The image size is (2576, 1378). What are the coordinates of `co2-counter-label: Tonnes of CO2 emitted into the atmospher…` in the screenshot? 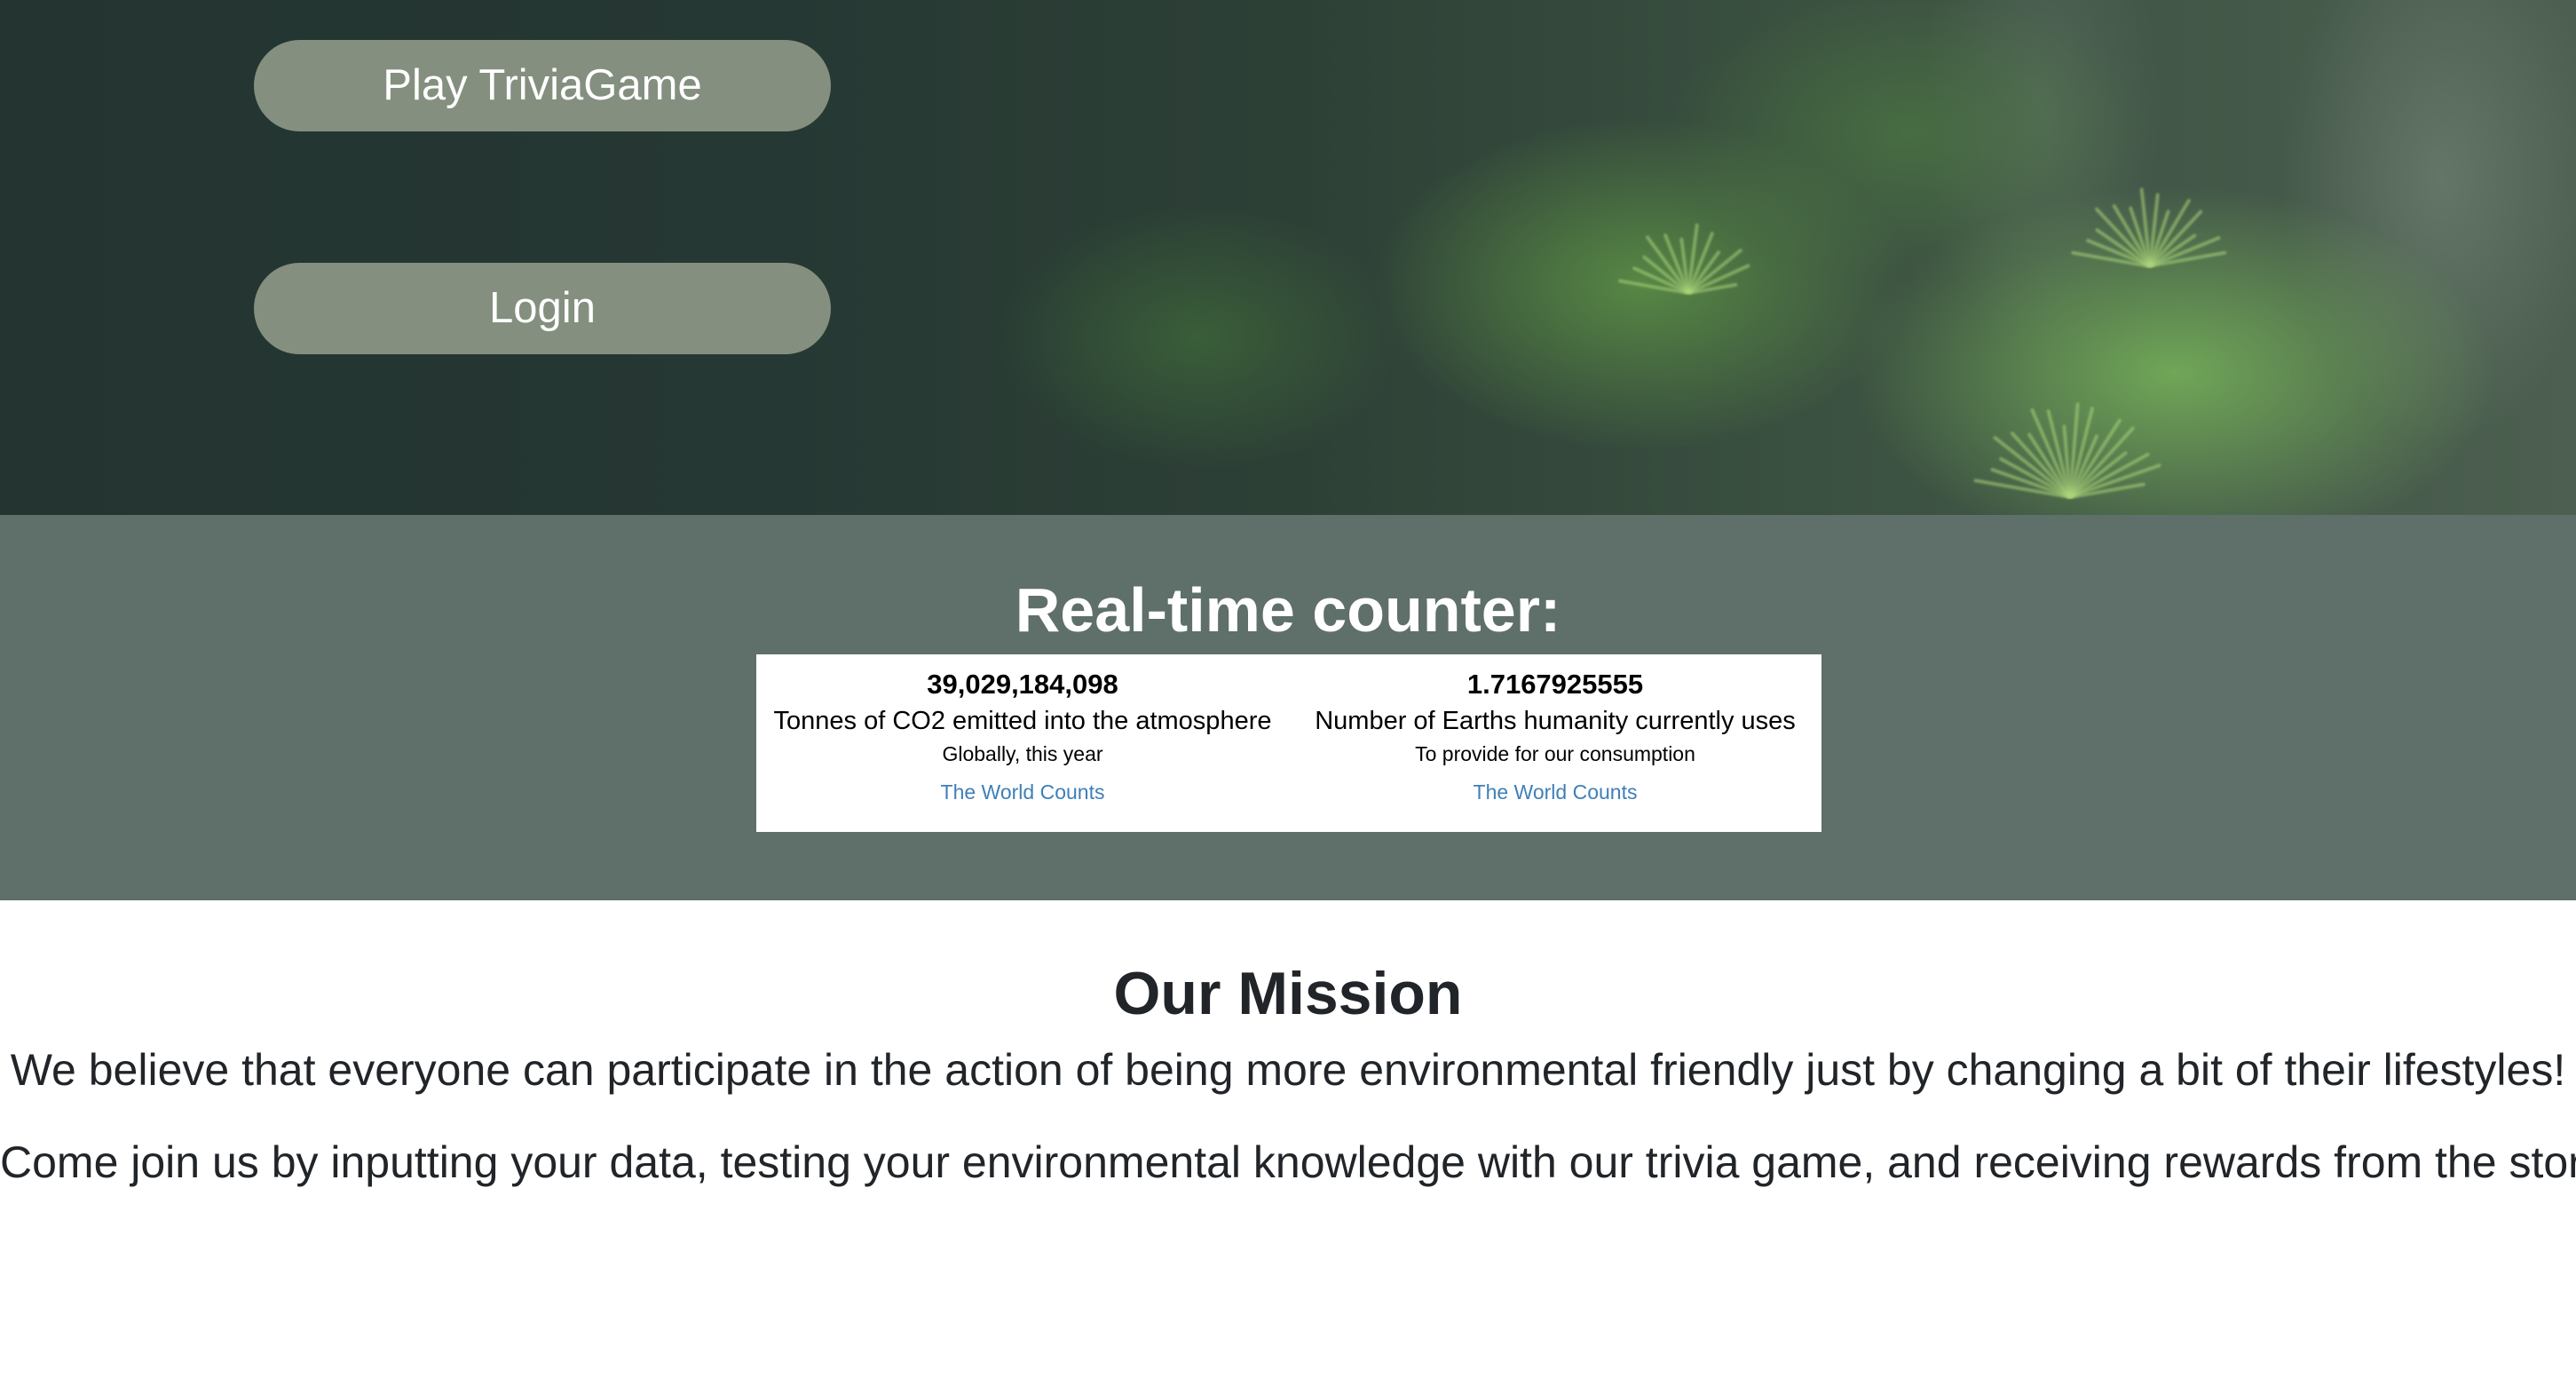 It's located at (1022, 721).